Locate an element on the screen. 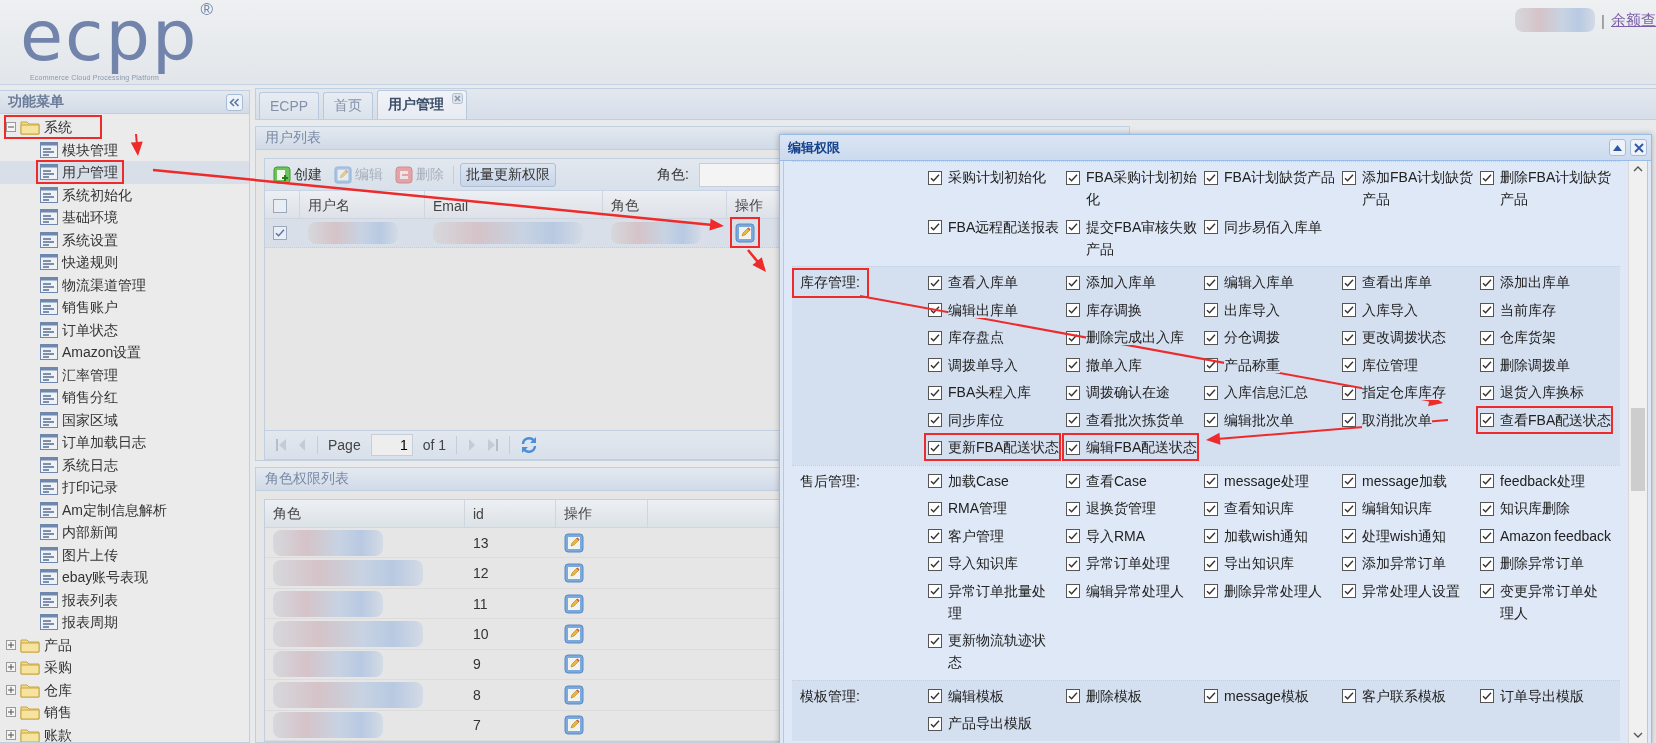  tree-item: 报表周期 is located at coordinates (124, 622).